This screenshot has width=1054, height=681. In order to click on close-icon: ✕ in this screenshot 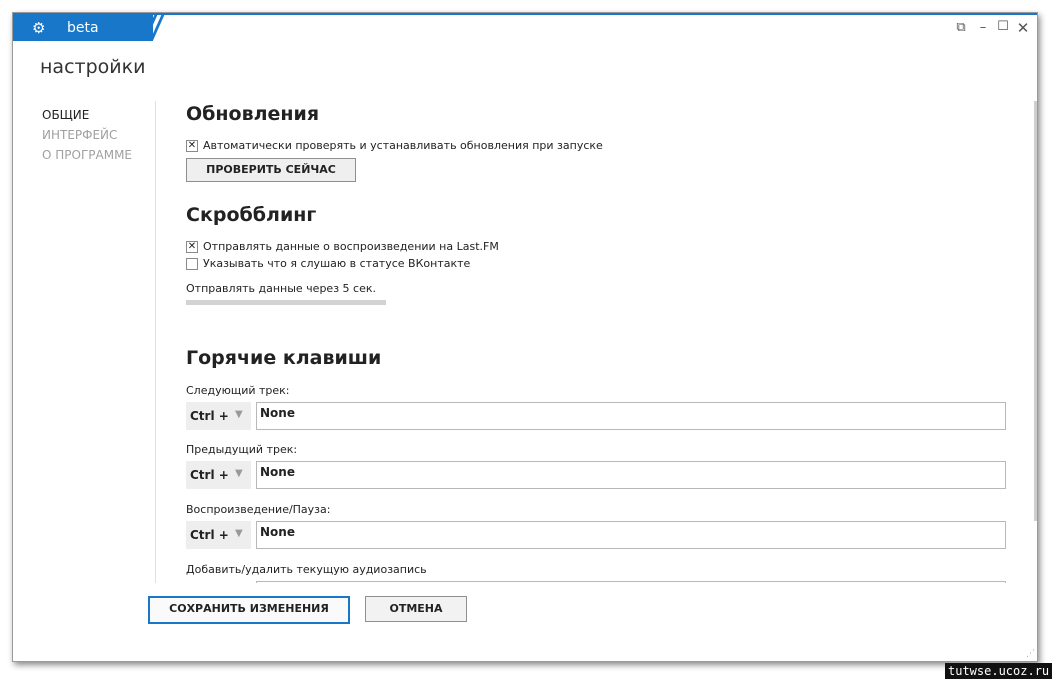, I will do `click(1023, 28)`.